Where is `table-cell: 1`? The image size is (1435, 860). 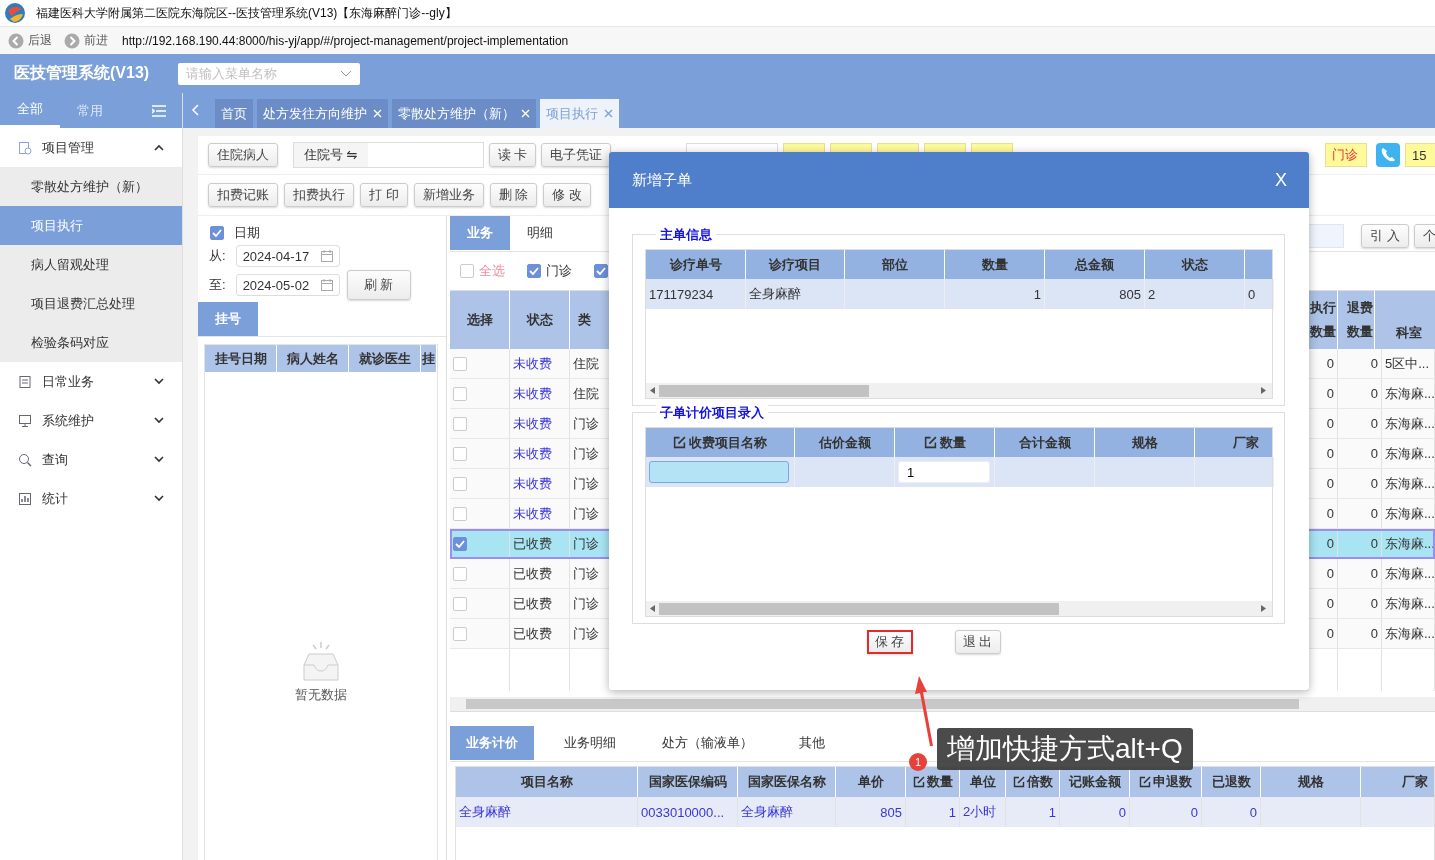 table-cell: 1 is located at coordinates (995, 294).